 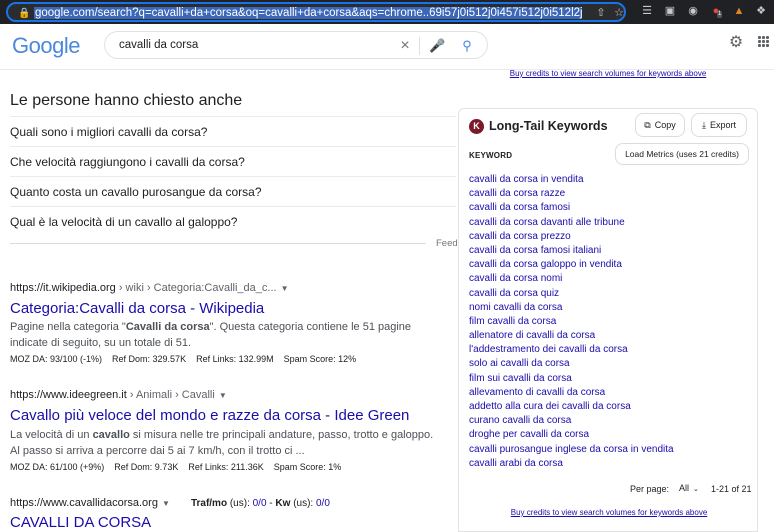 What do you see at coordinates (63, 288) in the screenshot?
I see `result-domain: https://it.wikipedia.org` at bounding box center [63, 288].